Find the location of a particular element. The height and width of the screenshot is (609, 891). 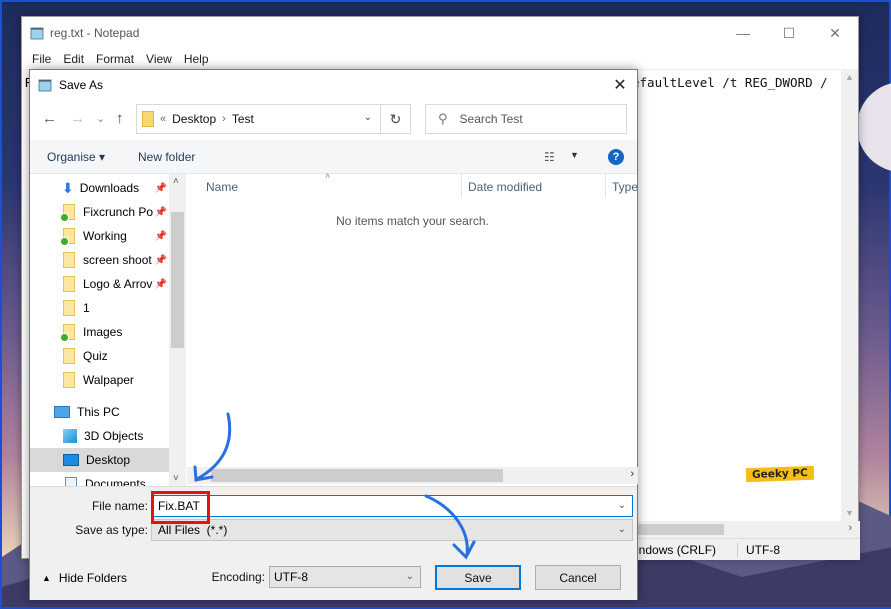

cube-icon is located at coordinates (70, 436).